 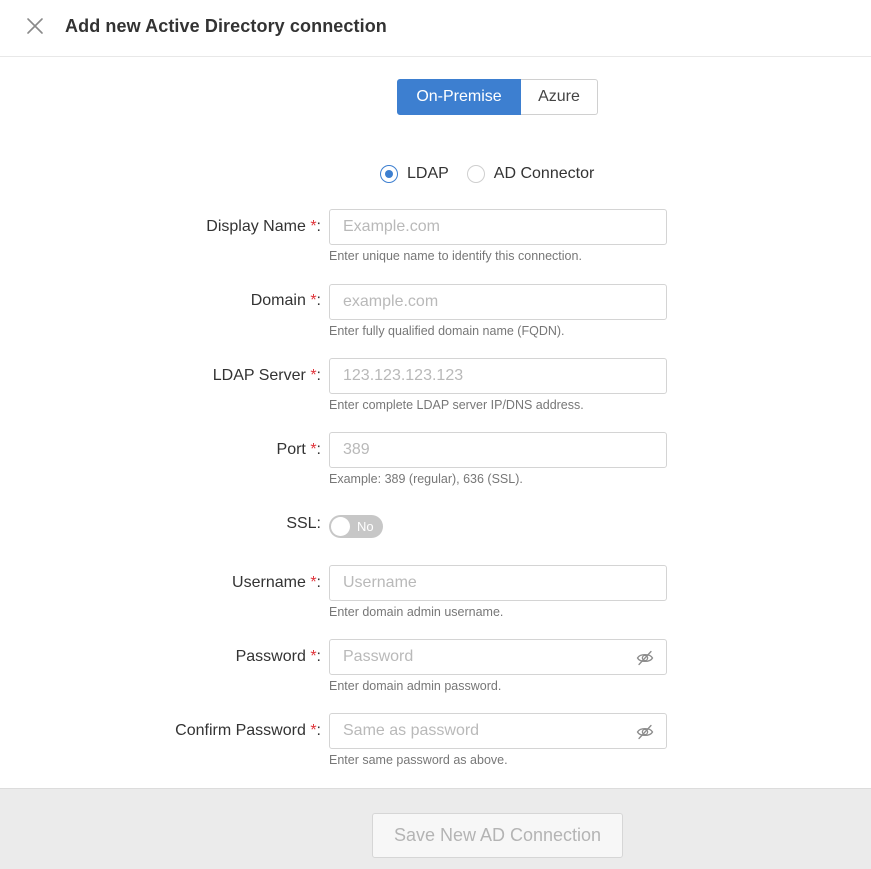 I want to click on connection-type-radio-group: LDAP AD Connector, so click(x=487, y=174).